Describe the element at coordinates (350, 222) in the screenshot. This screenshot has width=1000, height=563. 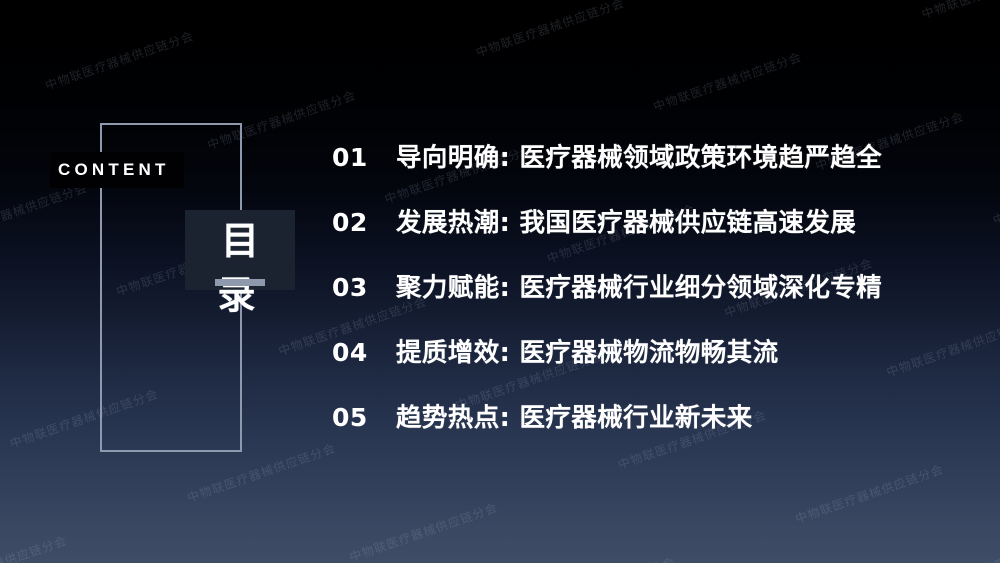
I see `toc-number: 02` at that location.